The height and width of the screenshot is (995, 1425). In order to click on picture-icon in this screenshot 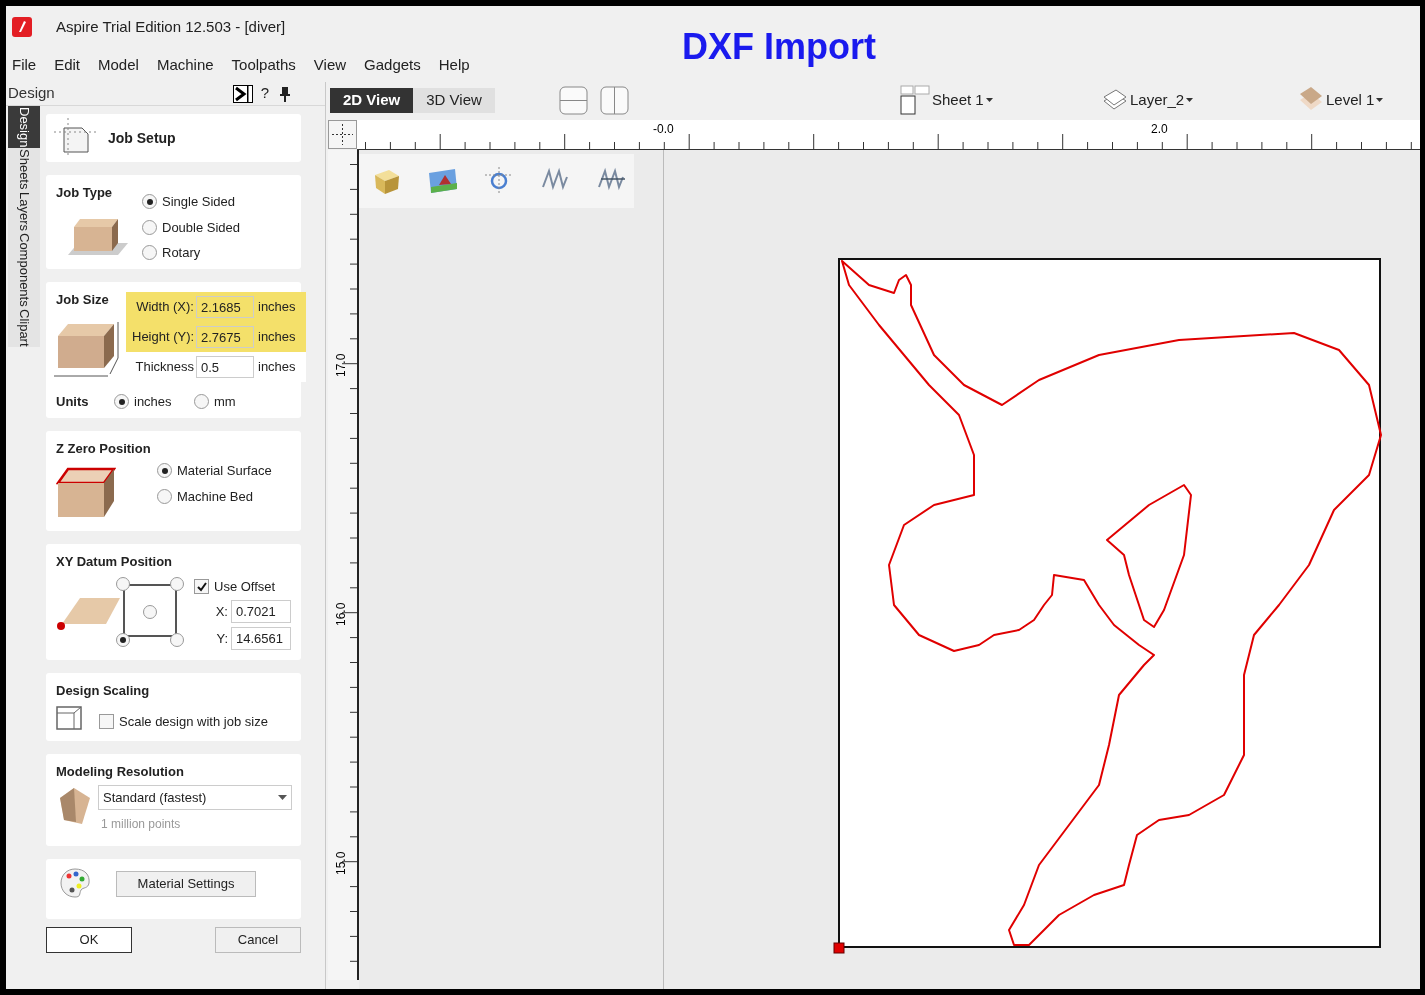, I will do `click(443, 181)`.